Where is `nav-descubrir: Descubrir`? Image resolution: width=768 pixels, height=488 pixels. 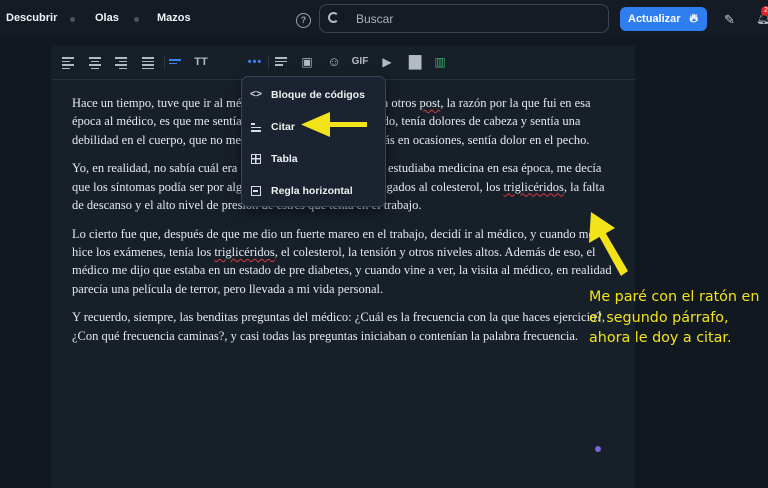
nav-descubrir: Descubrir is located at coordinates (31, 18).